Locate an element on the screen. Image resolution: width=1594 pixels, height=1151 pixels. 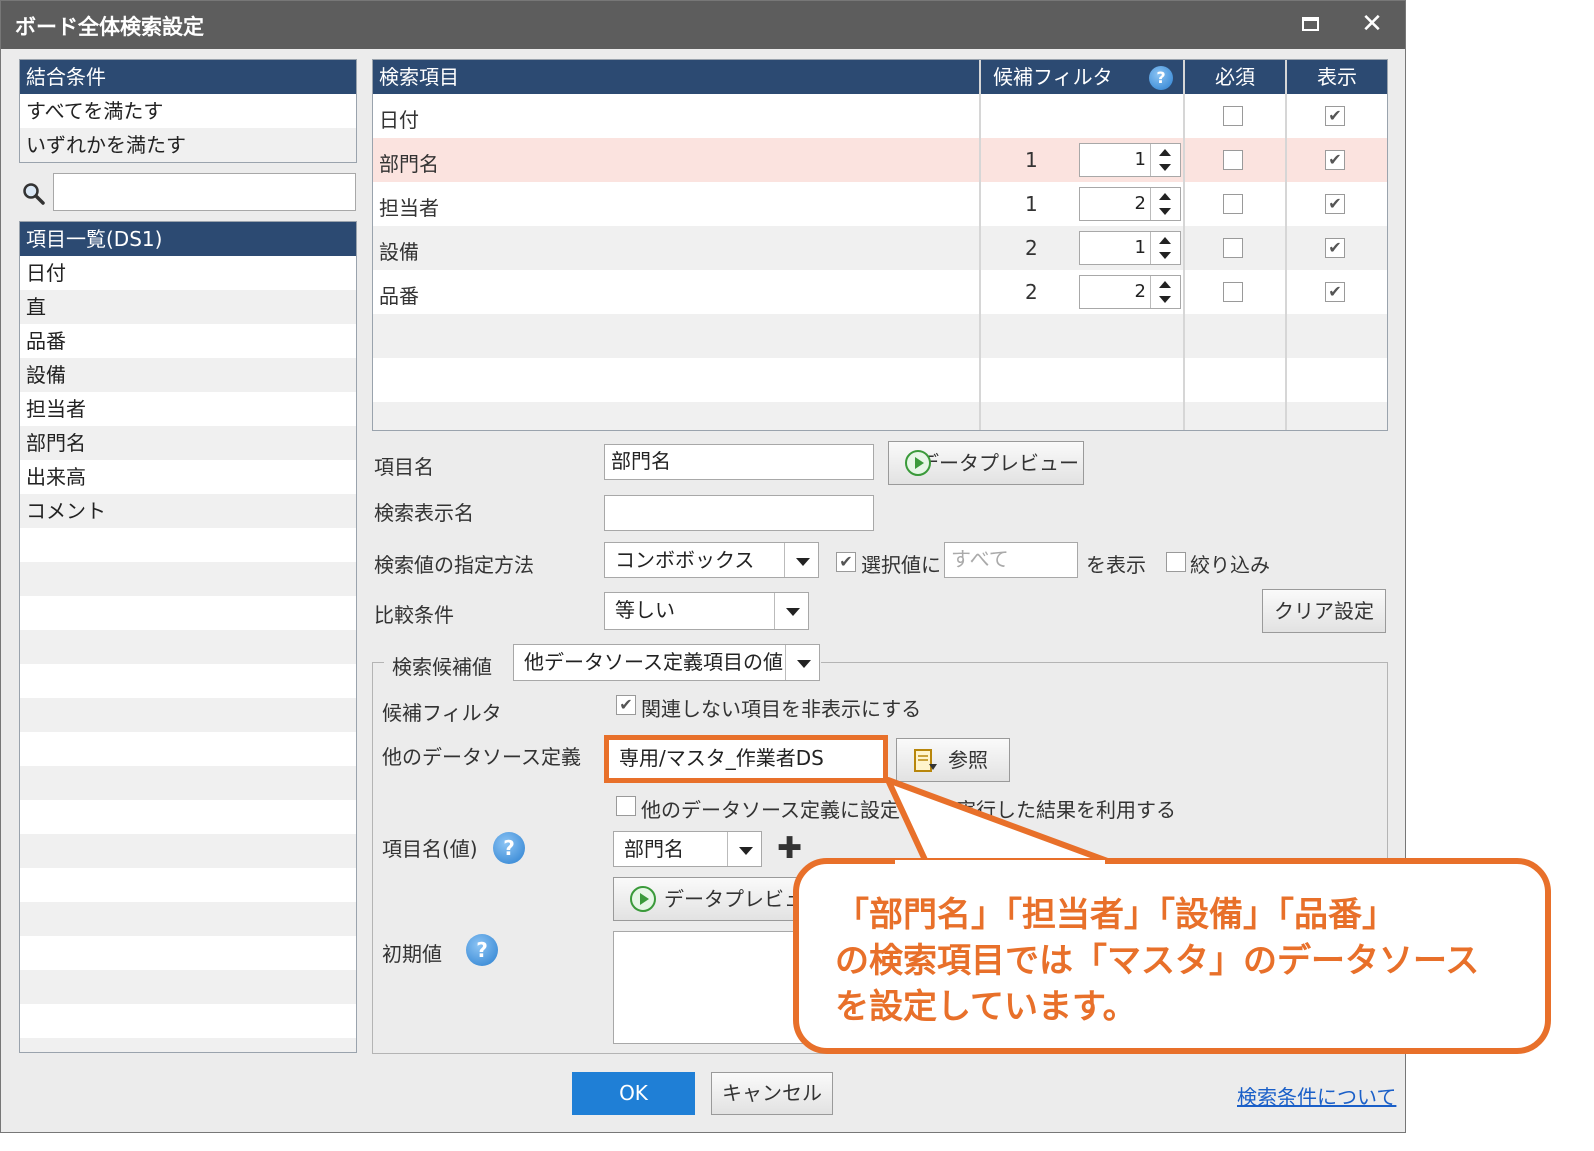
callout-line-2: の検索項目では「マスタ」のデータソース is located at coordinates (1157, 961).